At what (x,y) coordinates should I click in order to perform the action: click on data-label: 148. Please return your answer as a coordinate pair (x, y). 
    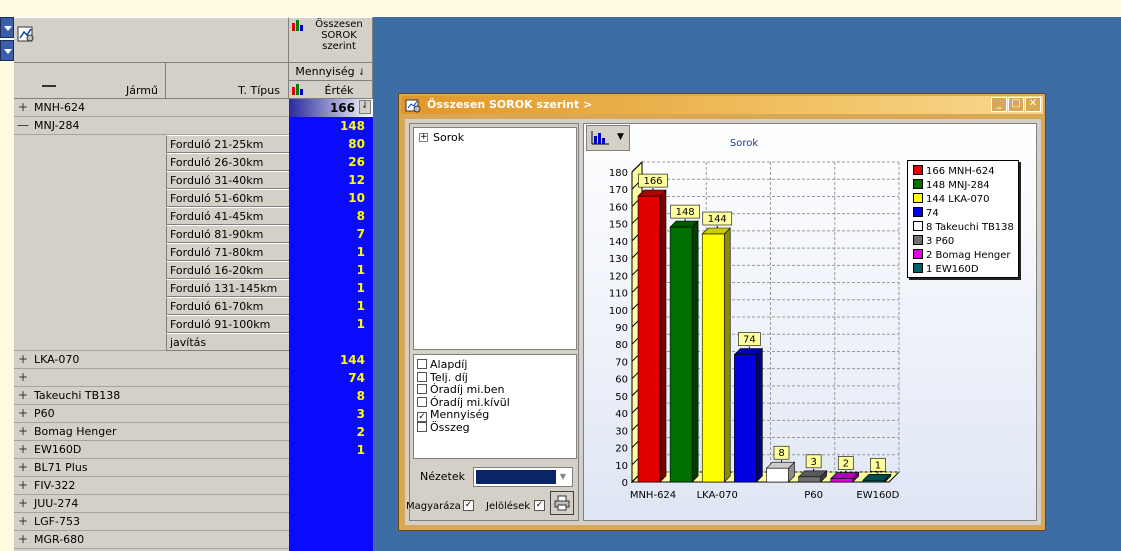
    Looking at the image, I should click on (685, 212).